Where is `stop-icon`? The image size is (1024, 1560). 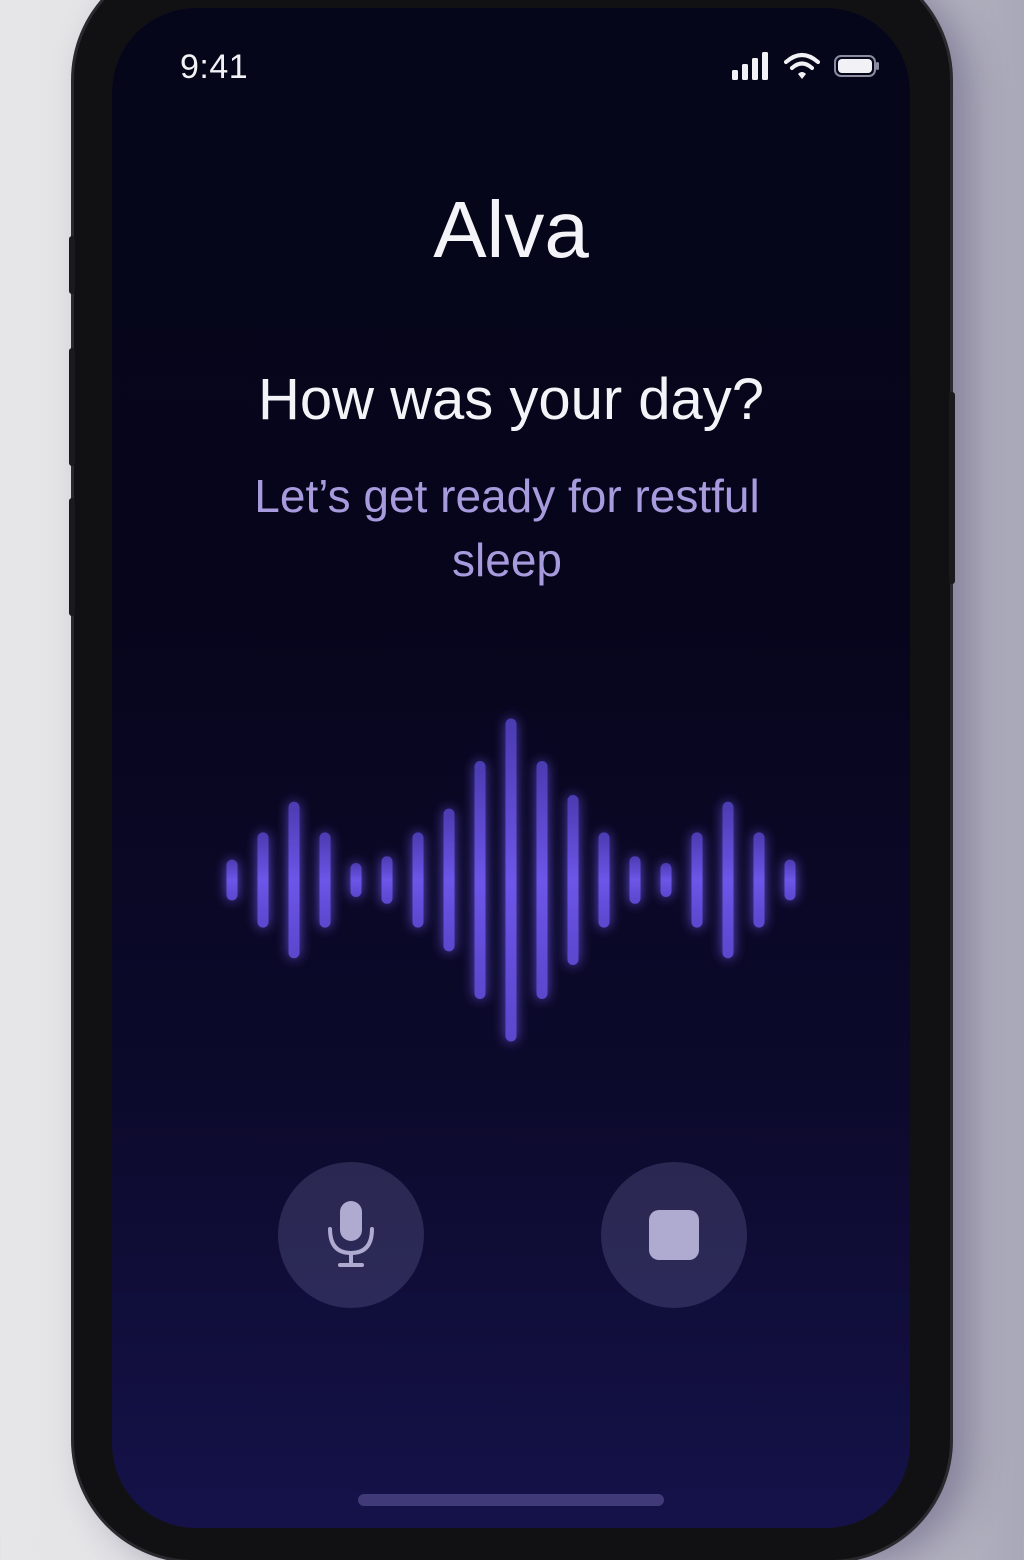
stop-icon is located at coordinates (674, 1235).